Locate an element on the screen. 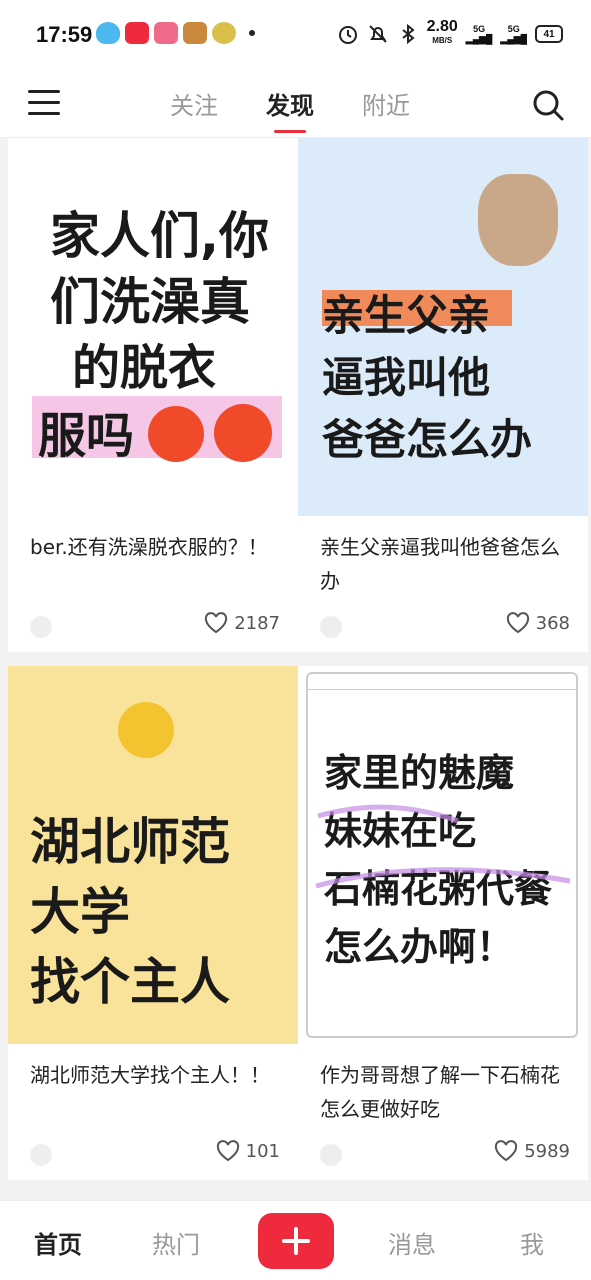 The image size is (591, 1280). signal-2: 5G ▂▄▆█ is located at coordinates (513, 34).